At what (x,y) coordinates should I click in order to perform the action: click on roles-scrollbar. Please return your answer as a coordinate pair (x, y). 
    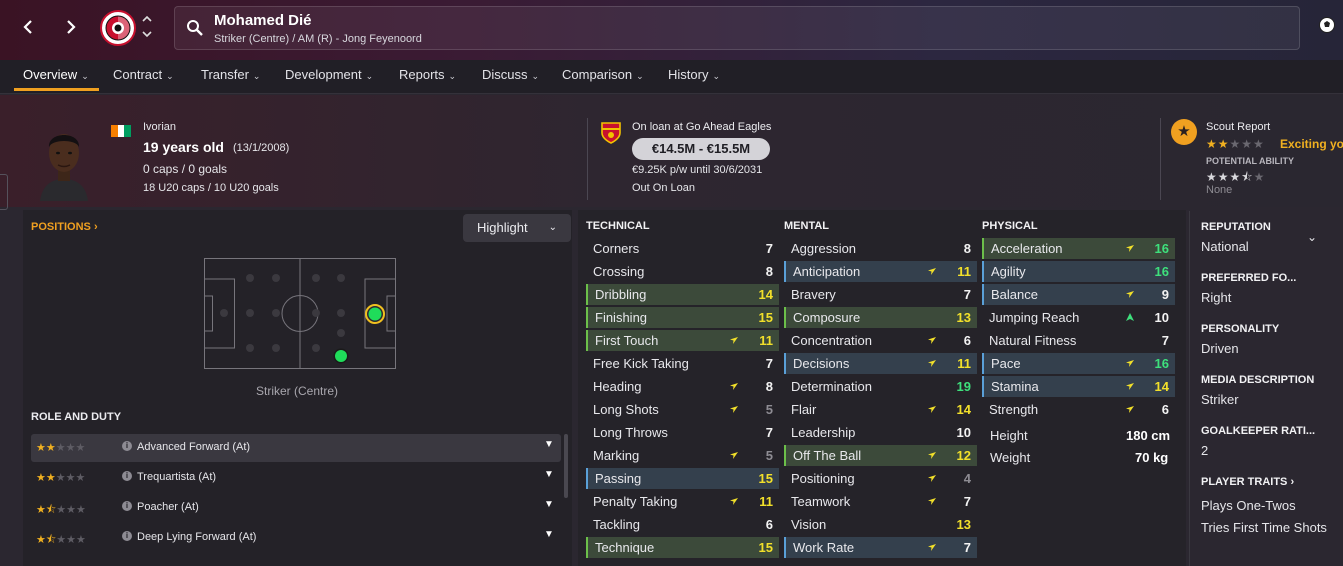
    Looking at the image, I should click on (566, 466).